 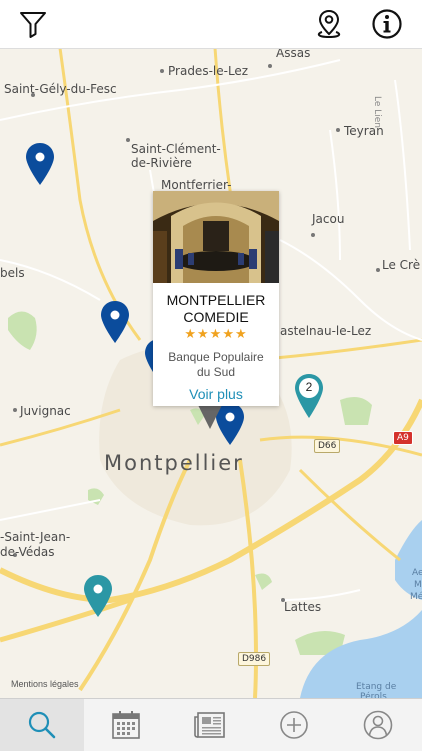 What do you see at coordinates (401, 265) in the screenshot?
I see `place-label: Le Crè` at bounding box center [401, 265].